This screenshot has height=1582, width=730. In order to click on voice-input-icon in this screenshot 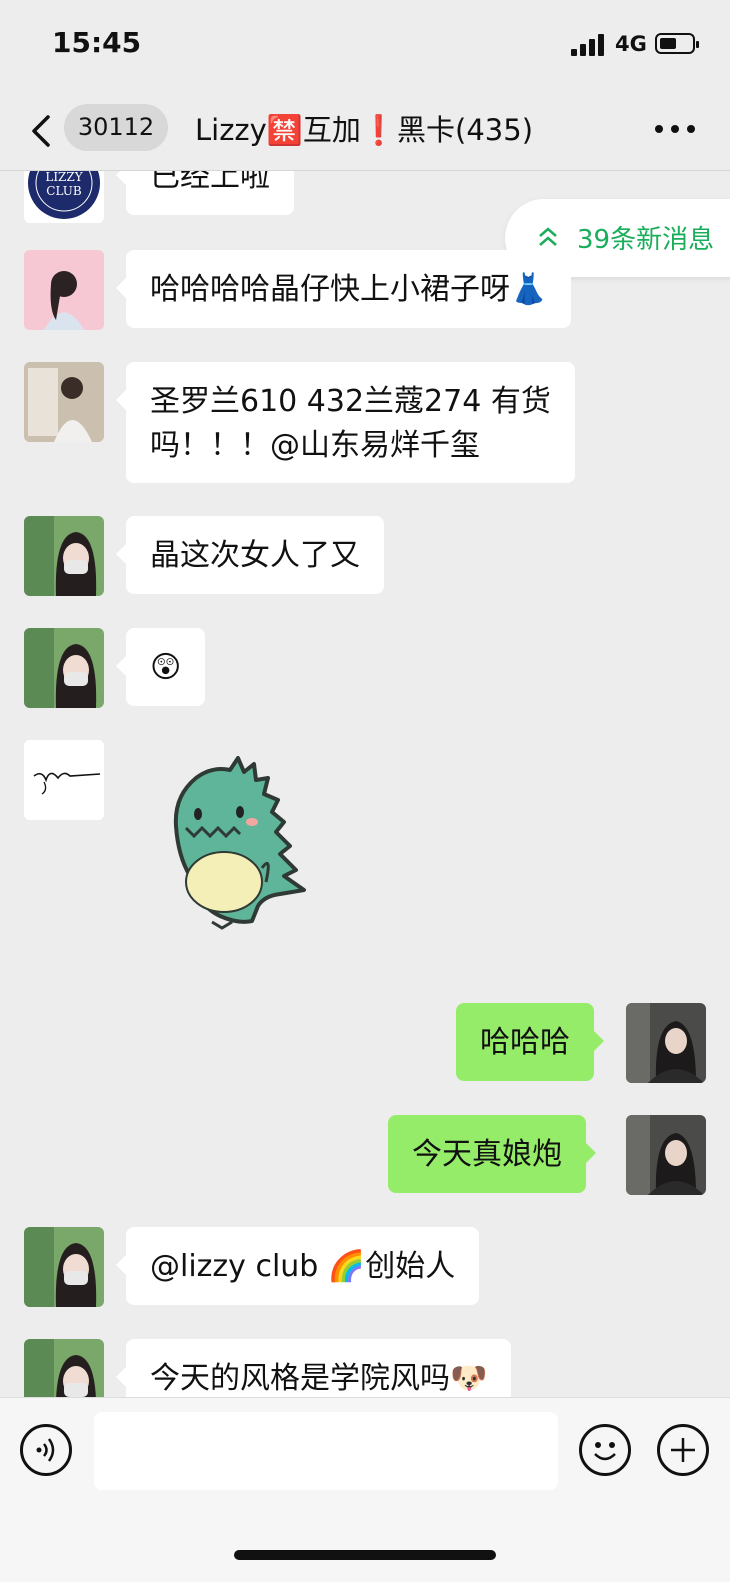, I will do `click(46, 1450)`.